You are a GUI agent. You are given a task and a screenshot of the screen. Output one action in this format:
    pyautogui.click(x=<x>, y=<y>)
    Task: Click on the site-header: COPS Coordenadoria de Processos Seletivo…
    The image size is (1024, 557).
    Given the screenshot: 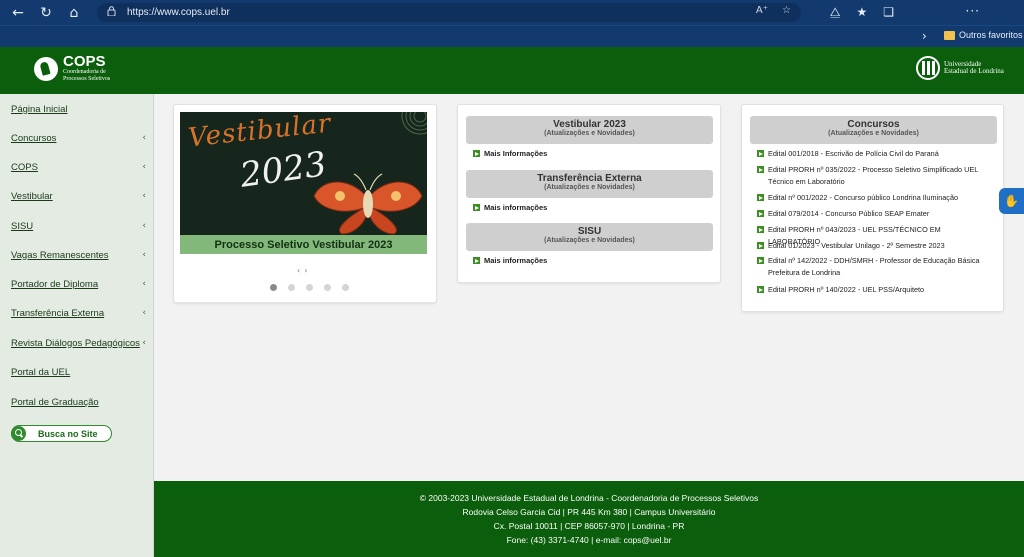 What is the action you would take?
    pyautogui.click(x=512, y=70)
    